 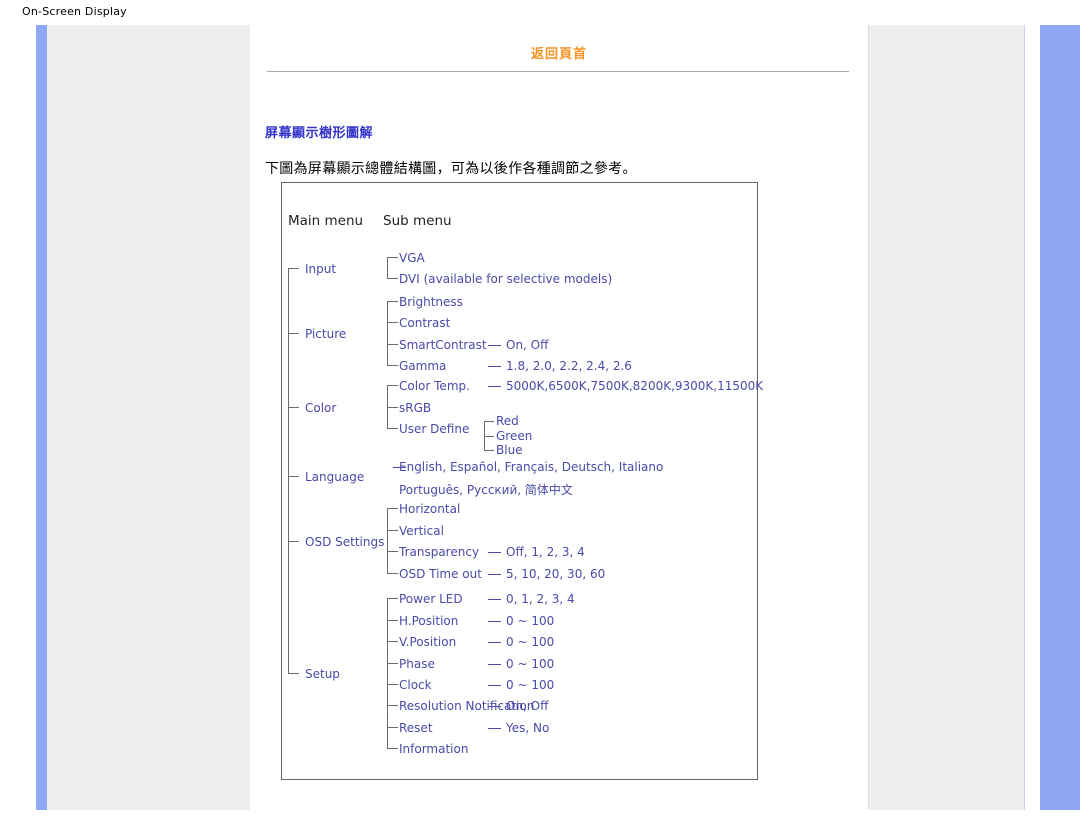 What do you see at coordinates (423, 366) in the screenshot?
I see `sub-menu-item: Gamma` at bounding box center [423, 366].